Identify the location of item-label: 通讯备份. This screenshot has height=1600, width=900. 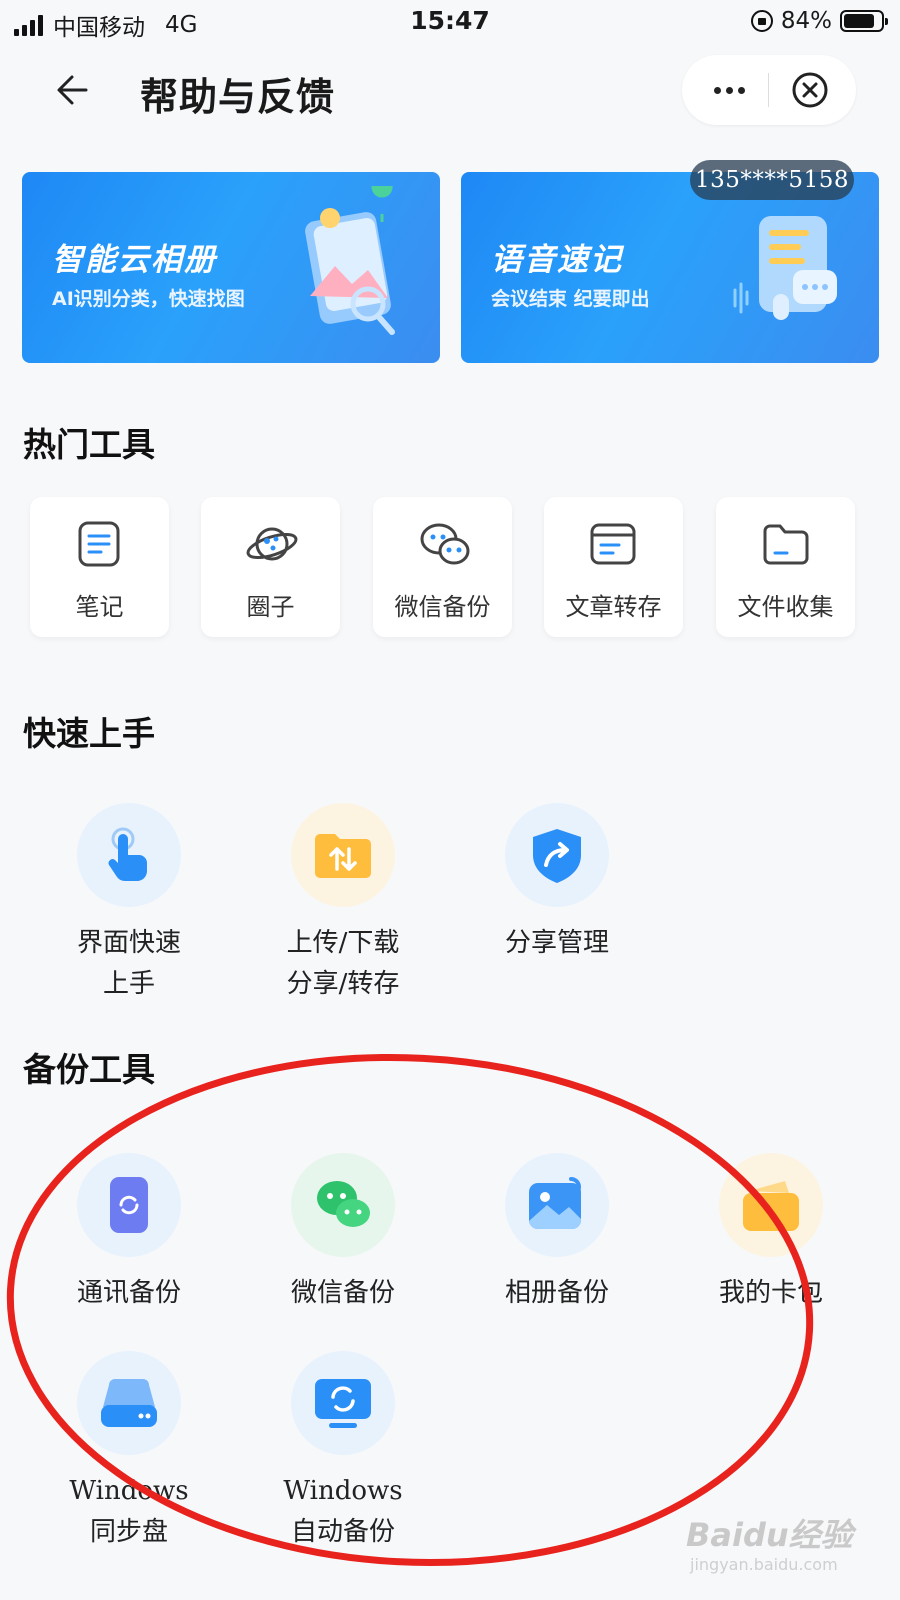
(128, 1293).